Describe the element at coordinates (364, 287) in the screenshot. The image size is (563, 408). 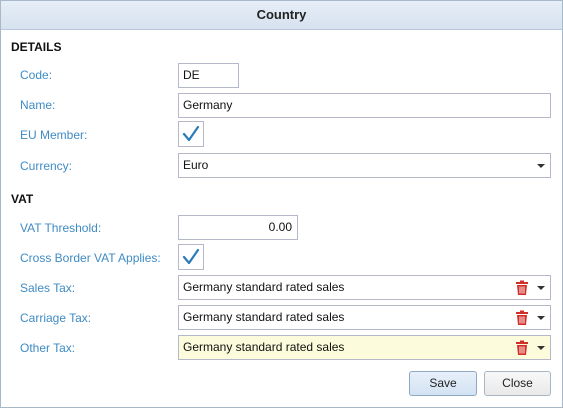
I see `sales-tax-select: Germany standard rated sales` at that location.